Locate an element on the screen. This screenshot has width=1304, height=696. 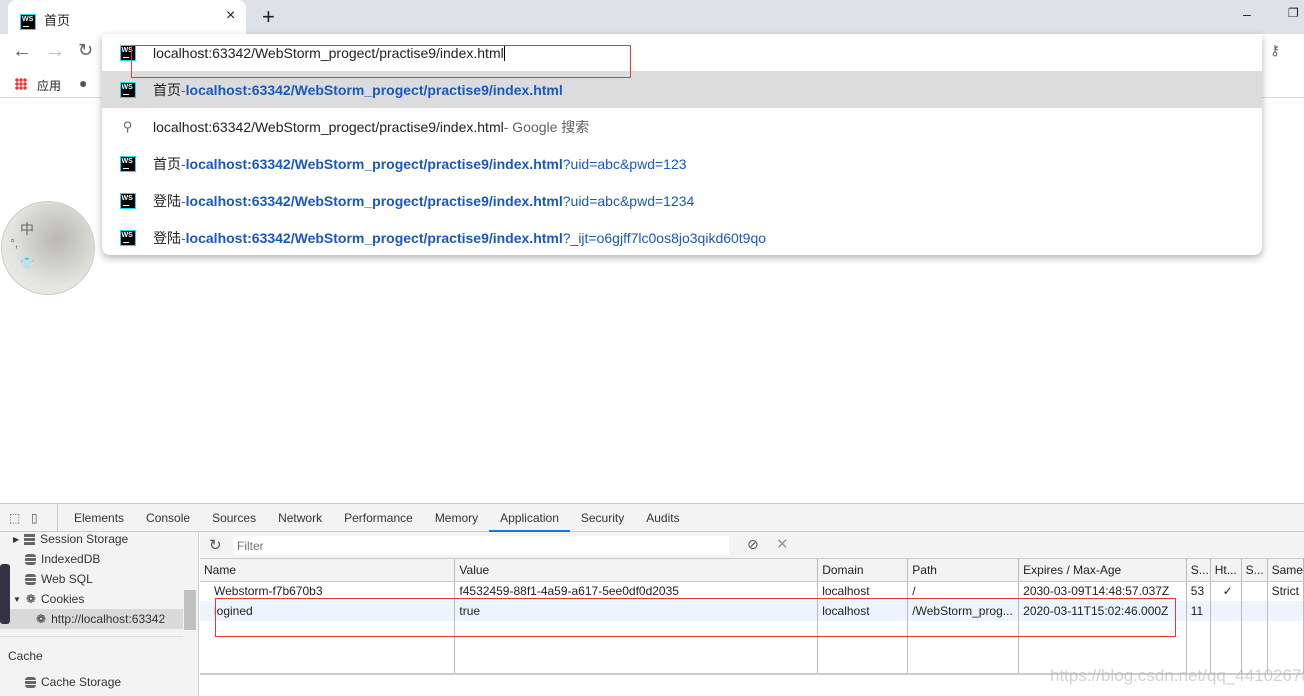
sidebar-item-cache-storage: Cache Storage is located at coordinates (73, 682).